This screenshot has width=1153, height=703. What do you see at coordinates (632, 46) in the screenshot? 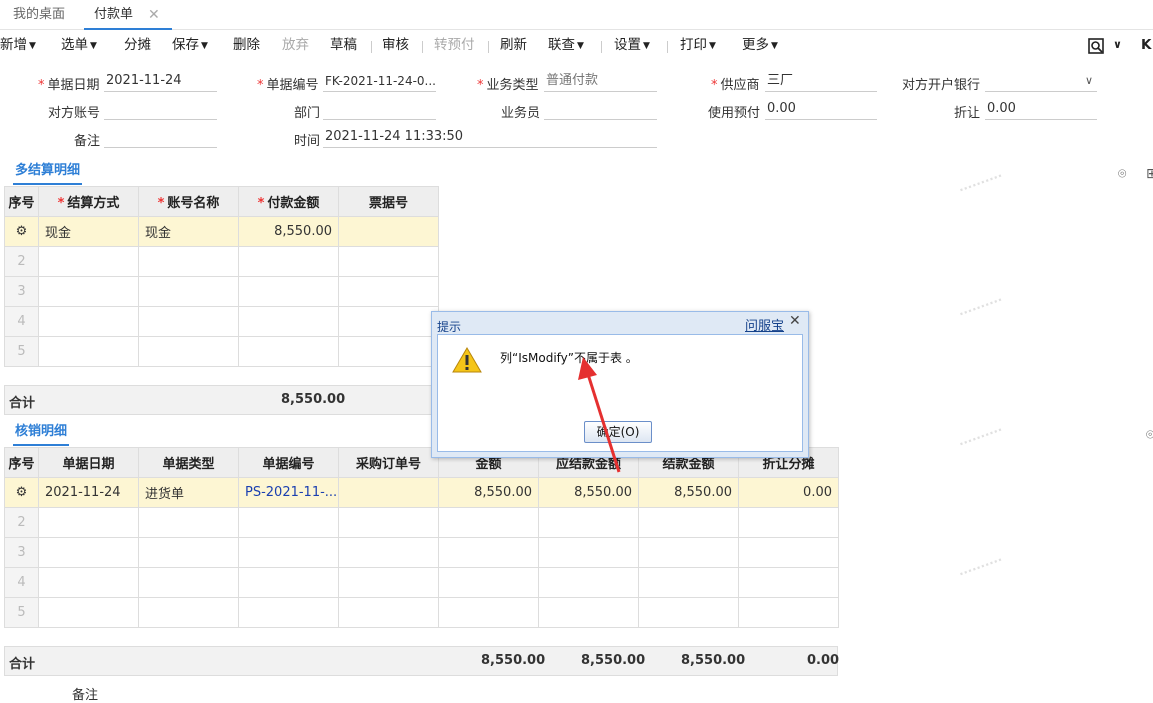
I see `settings-button: 设置 ▼` at bounding box center [632, 46].